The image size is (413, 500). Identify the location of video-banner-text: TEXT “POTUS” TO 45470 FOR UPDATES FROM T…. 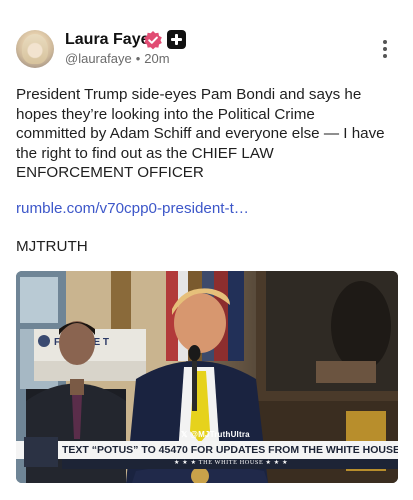
(230, 450).